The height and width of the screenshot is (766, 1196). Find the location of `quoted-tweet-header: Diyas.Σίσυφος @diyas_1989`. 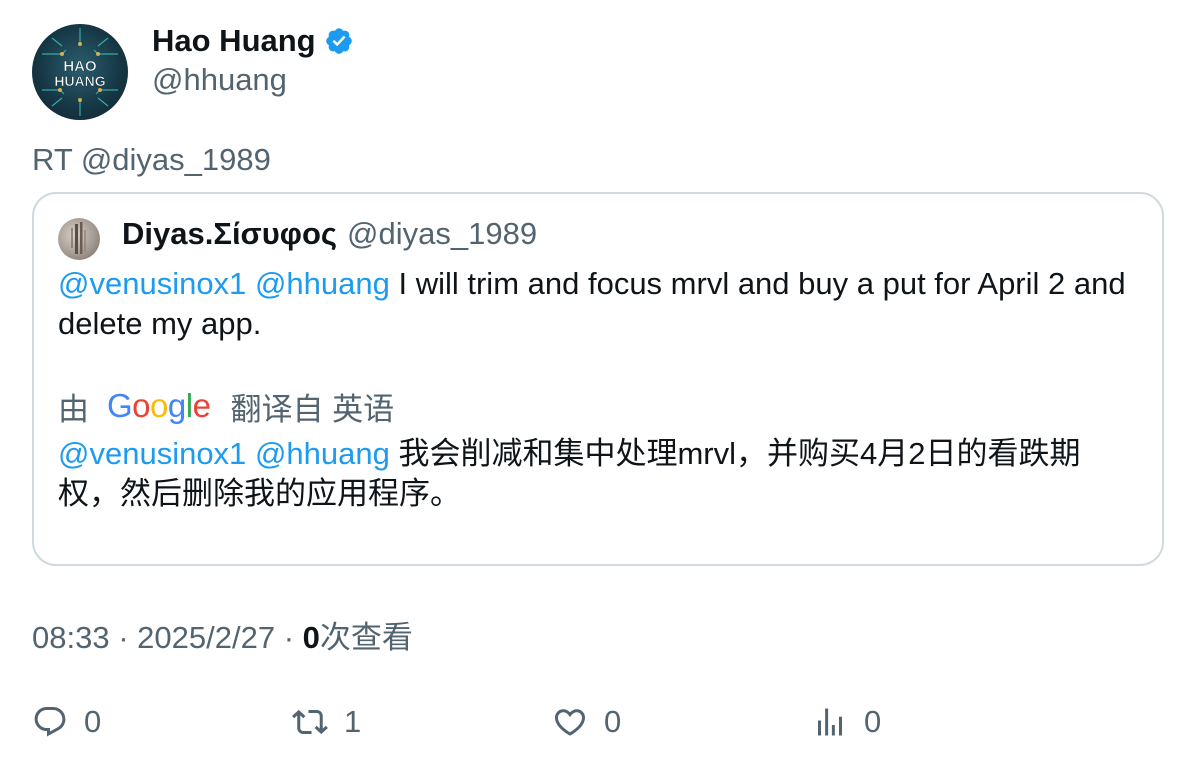

quoted-tweet-header: Diyas.Σίσυφος @diyas_1989 is located at coordinates (329, 234).